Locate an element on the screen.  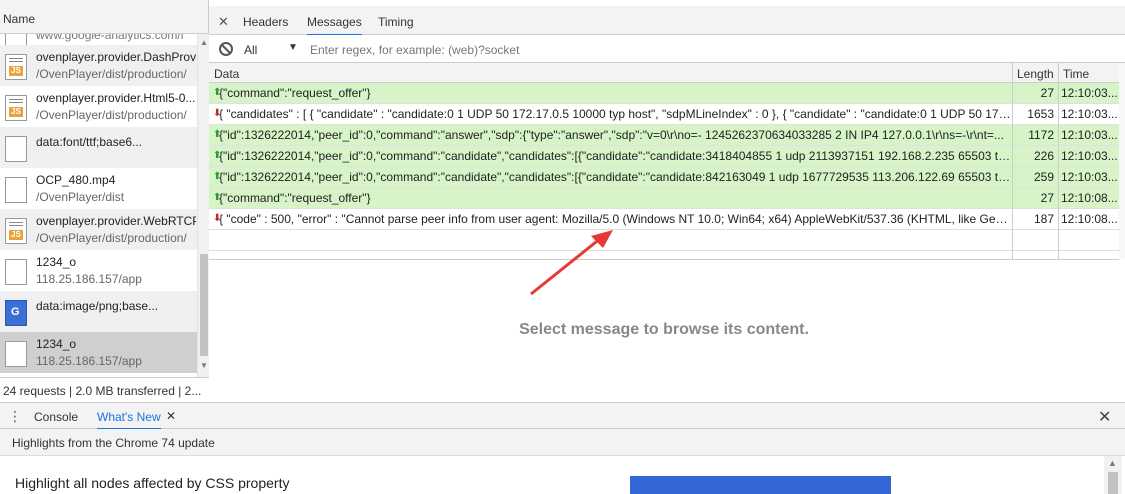
request-item-selected: 1234_o 118.25.186.157/app is located at coordinates (98, 352).